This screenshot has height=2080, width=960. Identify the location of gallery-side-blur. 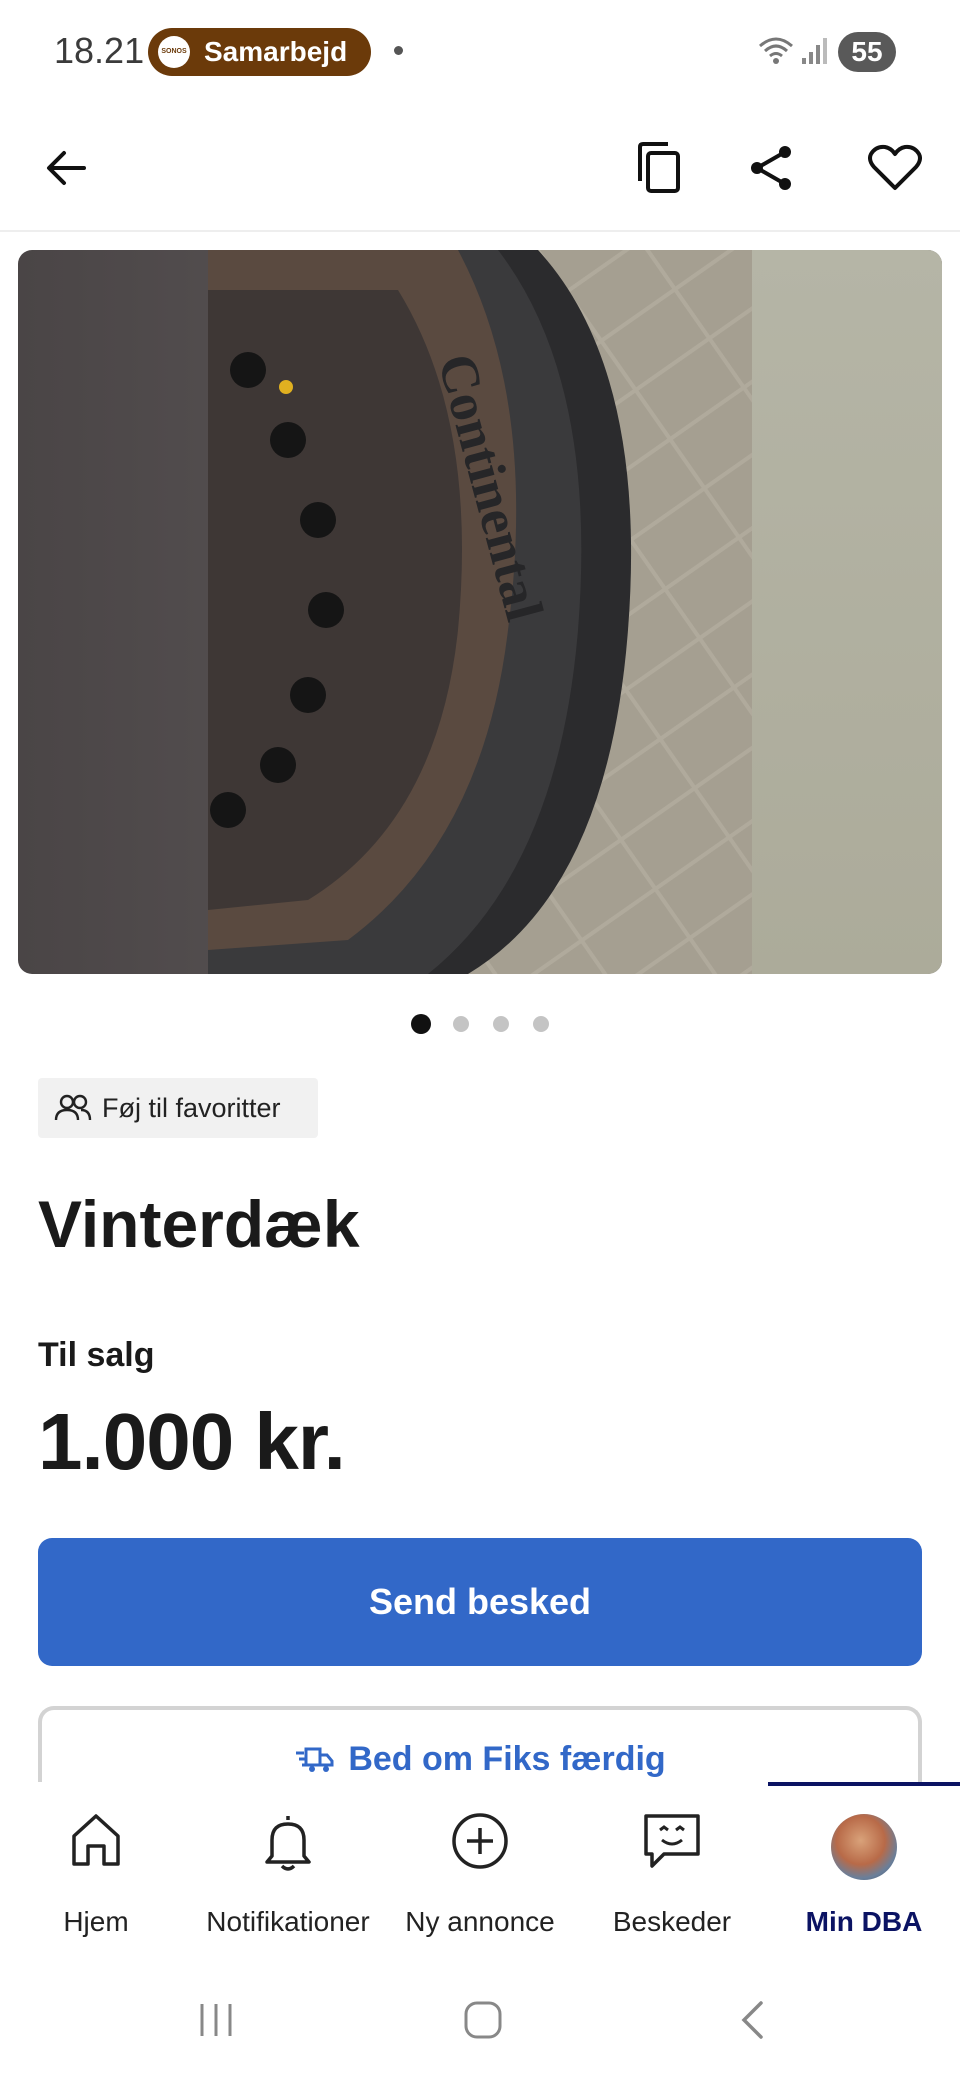
(847, 612).